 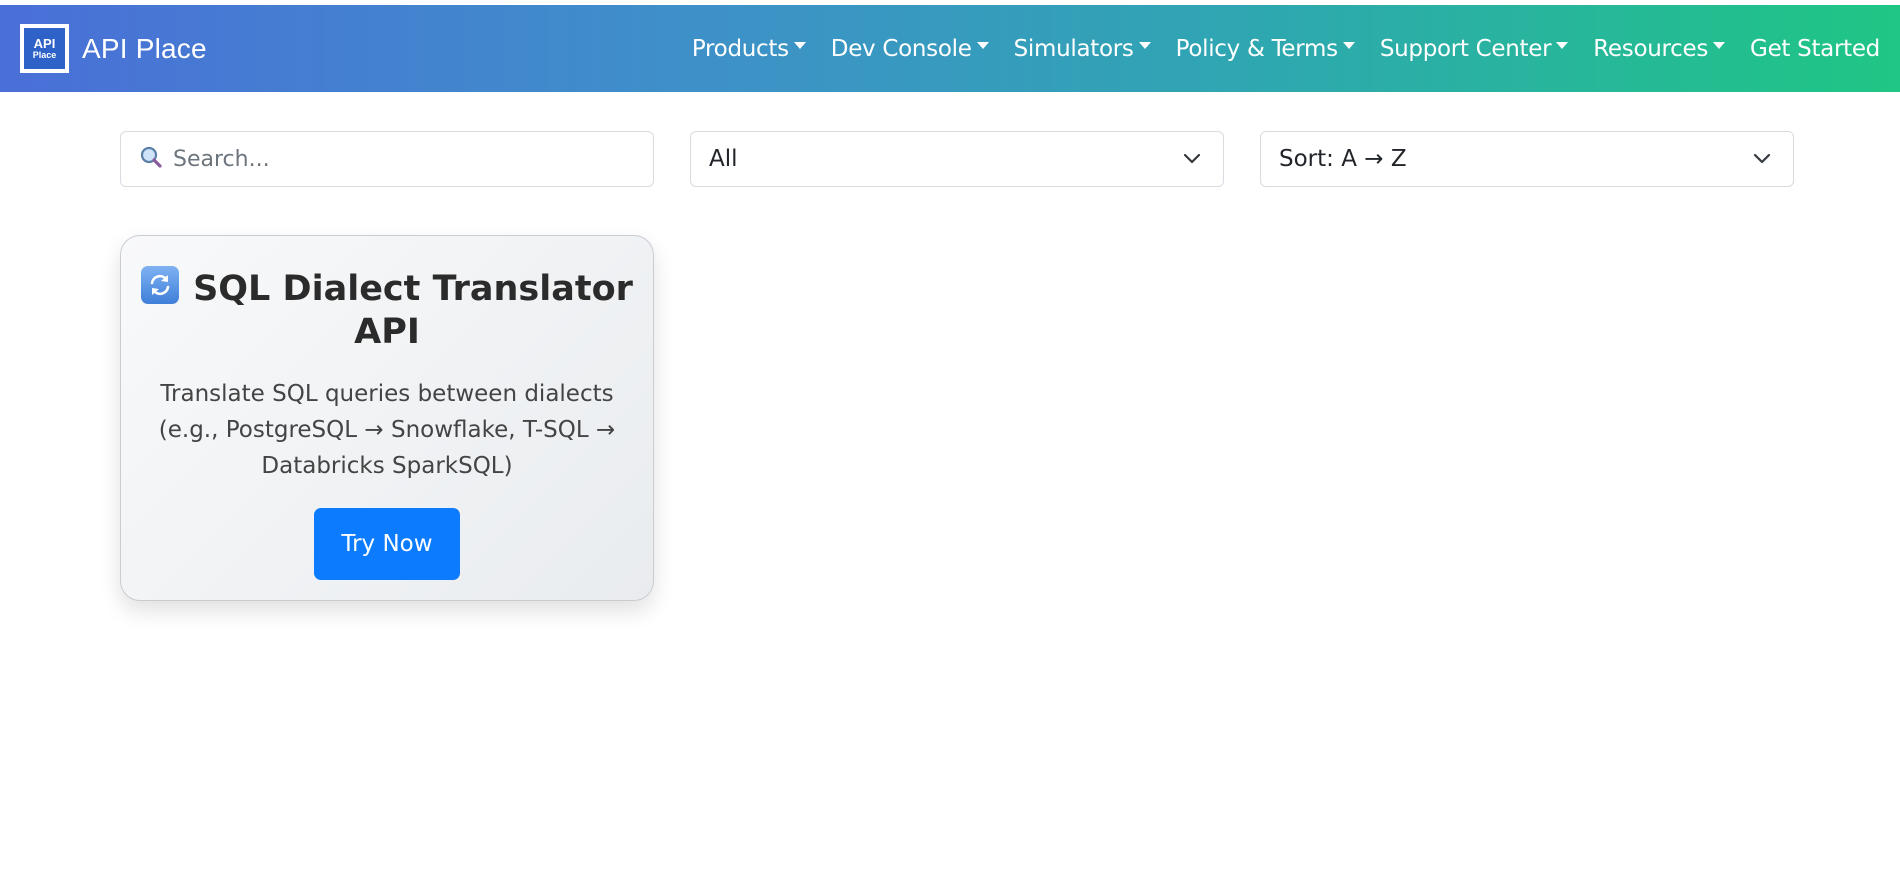 I want to click on nav-simulators: Simulators, so click(x=1082, y=49).